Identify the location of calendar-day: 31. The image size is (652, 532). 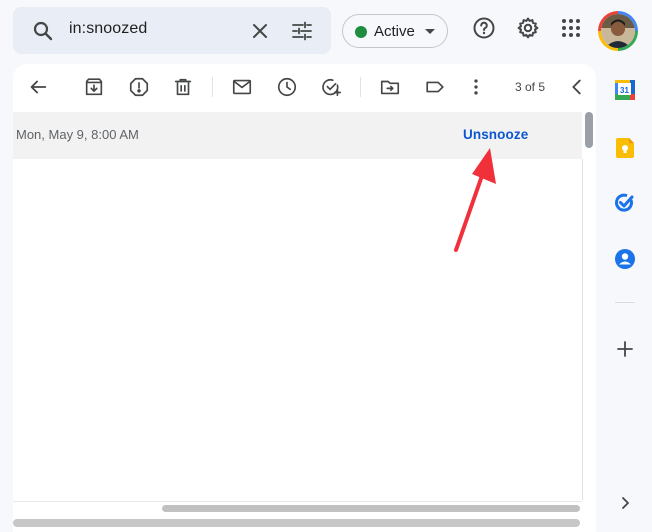
(624, 90).